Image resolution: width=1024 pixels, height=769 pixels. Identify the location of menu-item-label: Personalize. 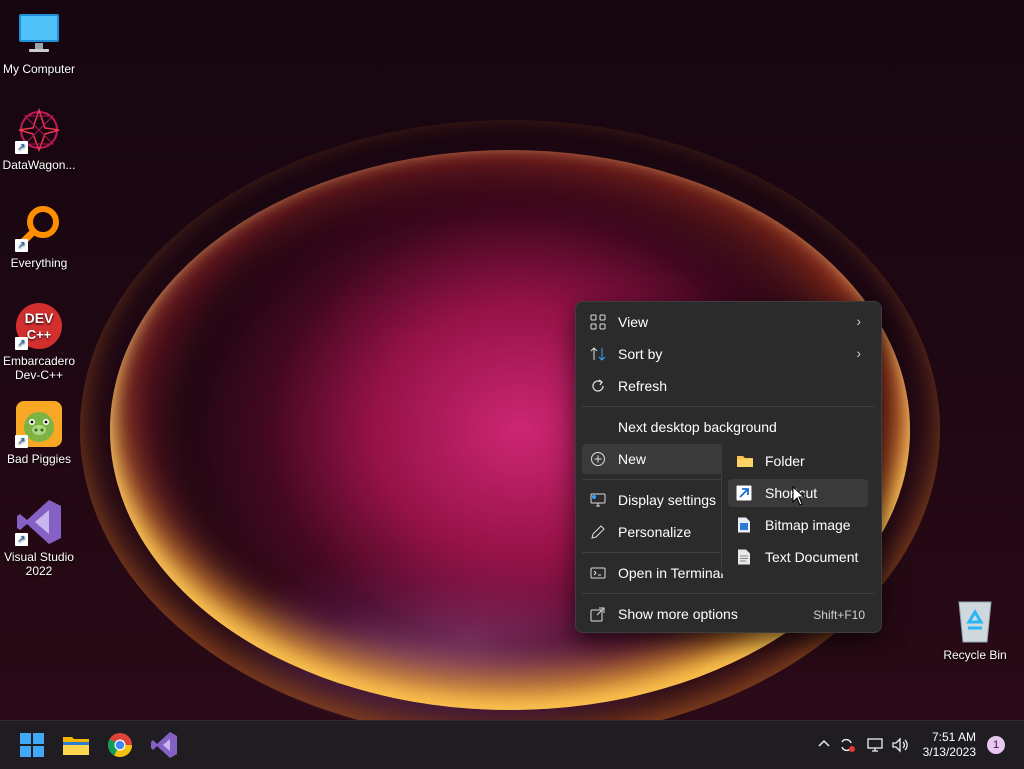
(655, 532).